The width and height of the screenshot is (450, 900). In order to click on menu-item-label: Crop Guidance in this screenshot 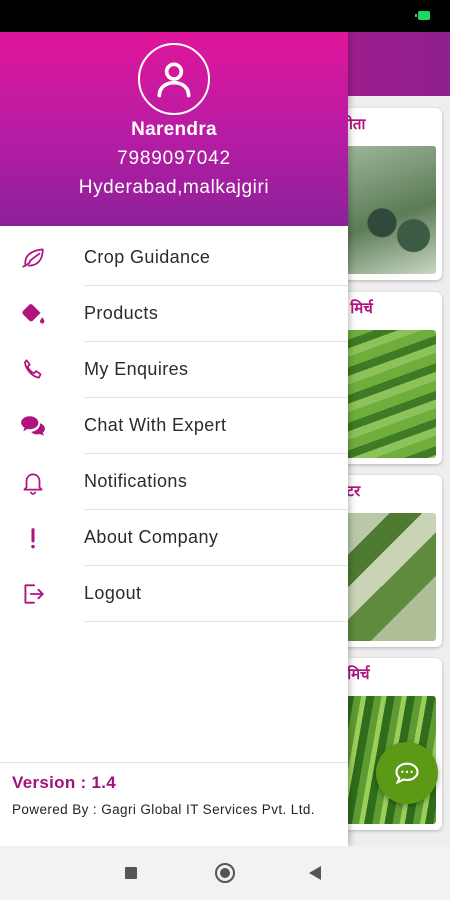, I will do `click(147, 257)`.